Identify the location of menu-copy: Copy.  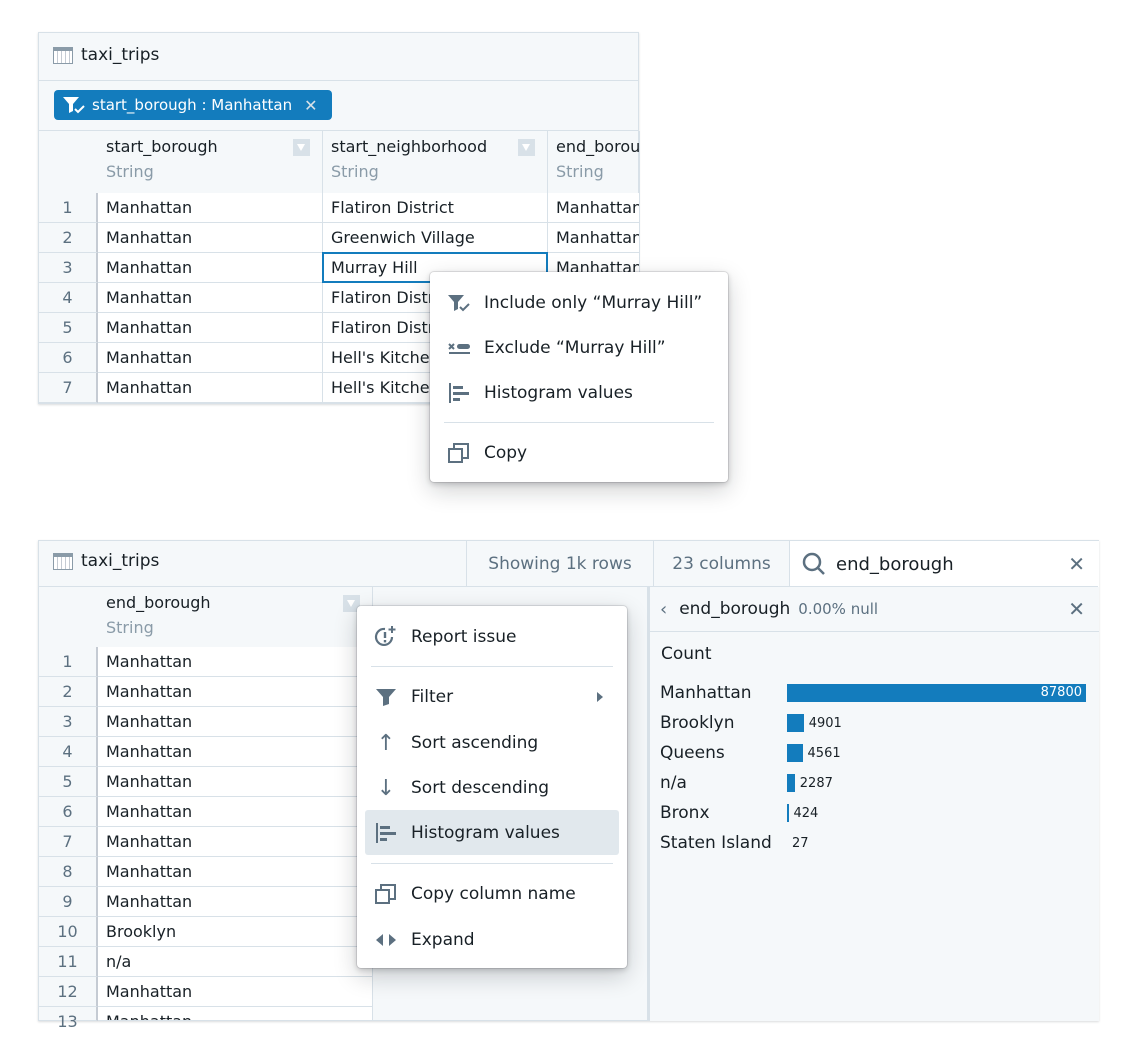
(579, 453).